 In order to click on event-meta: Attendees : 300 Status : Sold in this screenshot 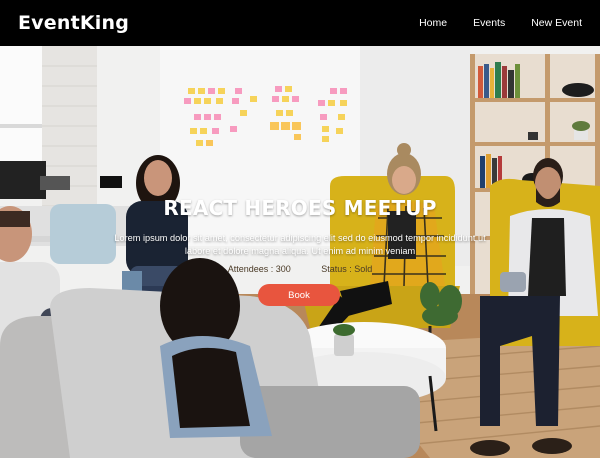, I will do `click(300, 269)`.